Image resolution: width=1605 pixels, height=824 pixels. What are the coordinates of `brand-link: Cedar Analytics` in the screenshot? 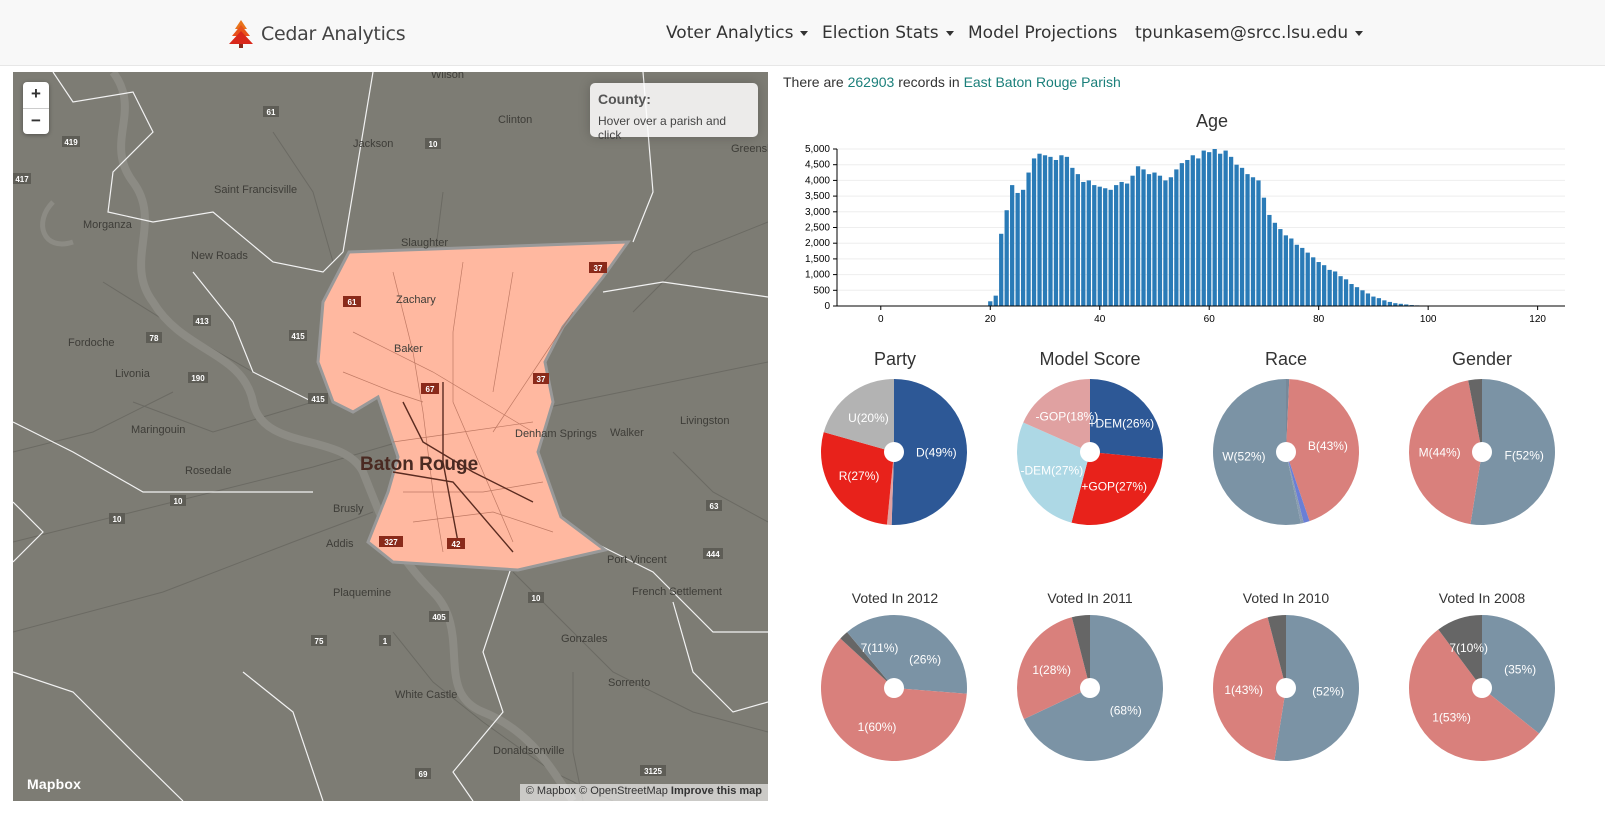 It's located at (317, 34).